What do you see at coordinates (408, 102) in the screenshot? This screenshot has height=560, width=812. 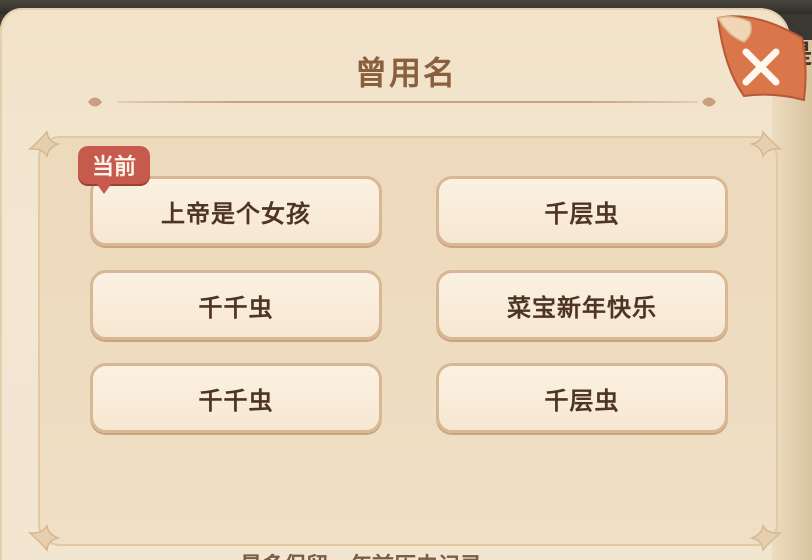 I see `title-divider` at bounding box center [408, 102].